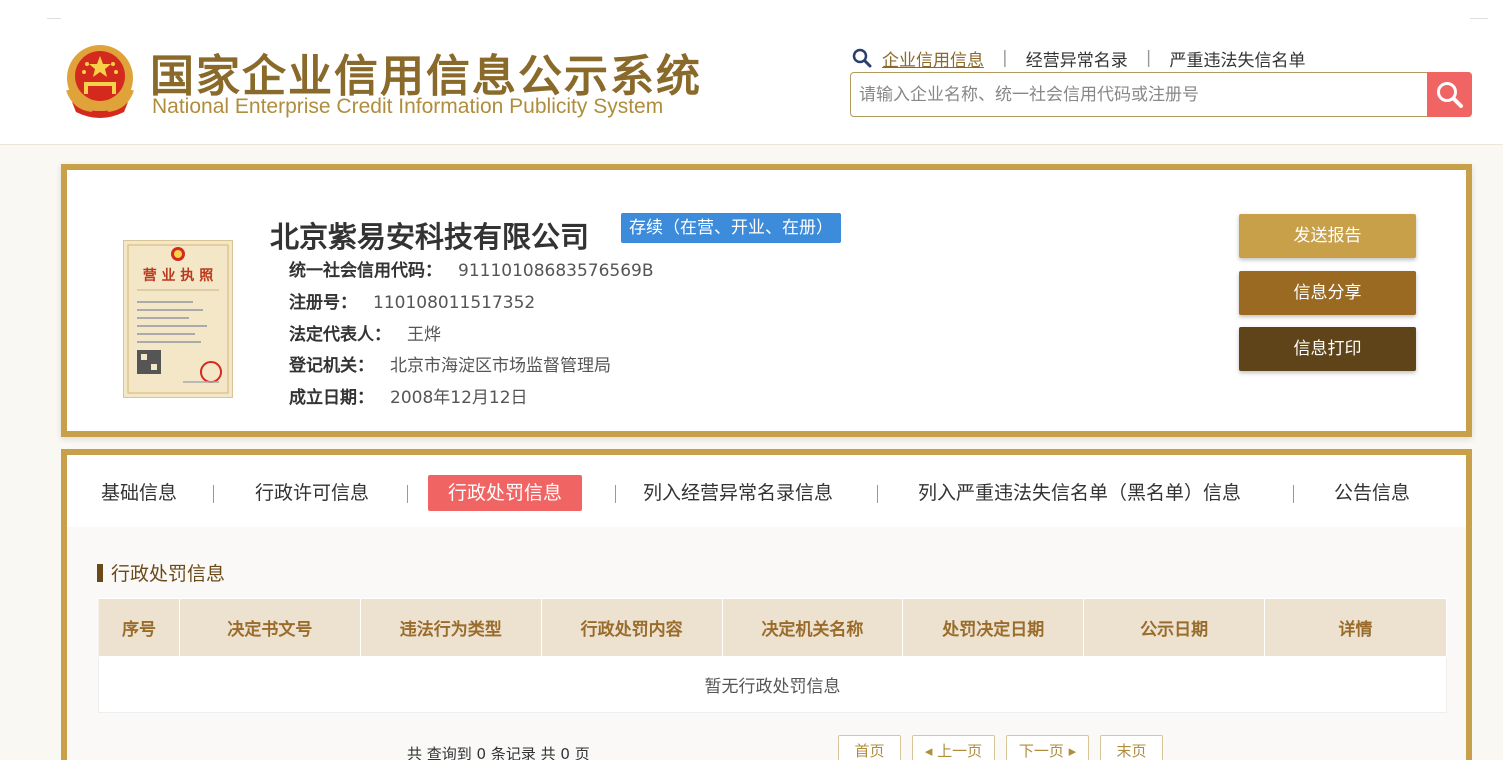 Image resolution: width=1503 pixels, height=760 pixels. I want to click on column-header: 公示日期, so click(1174, 627).